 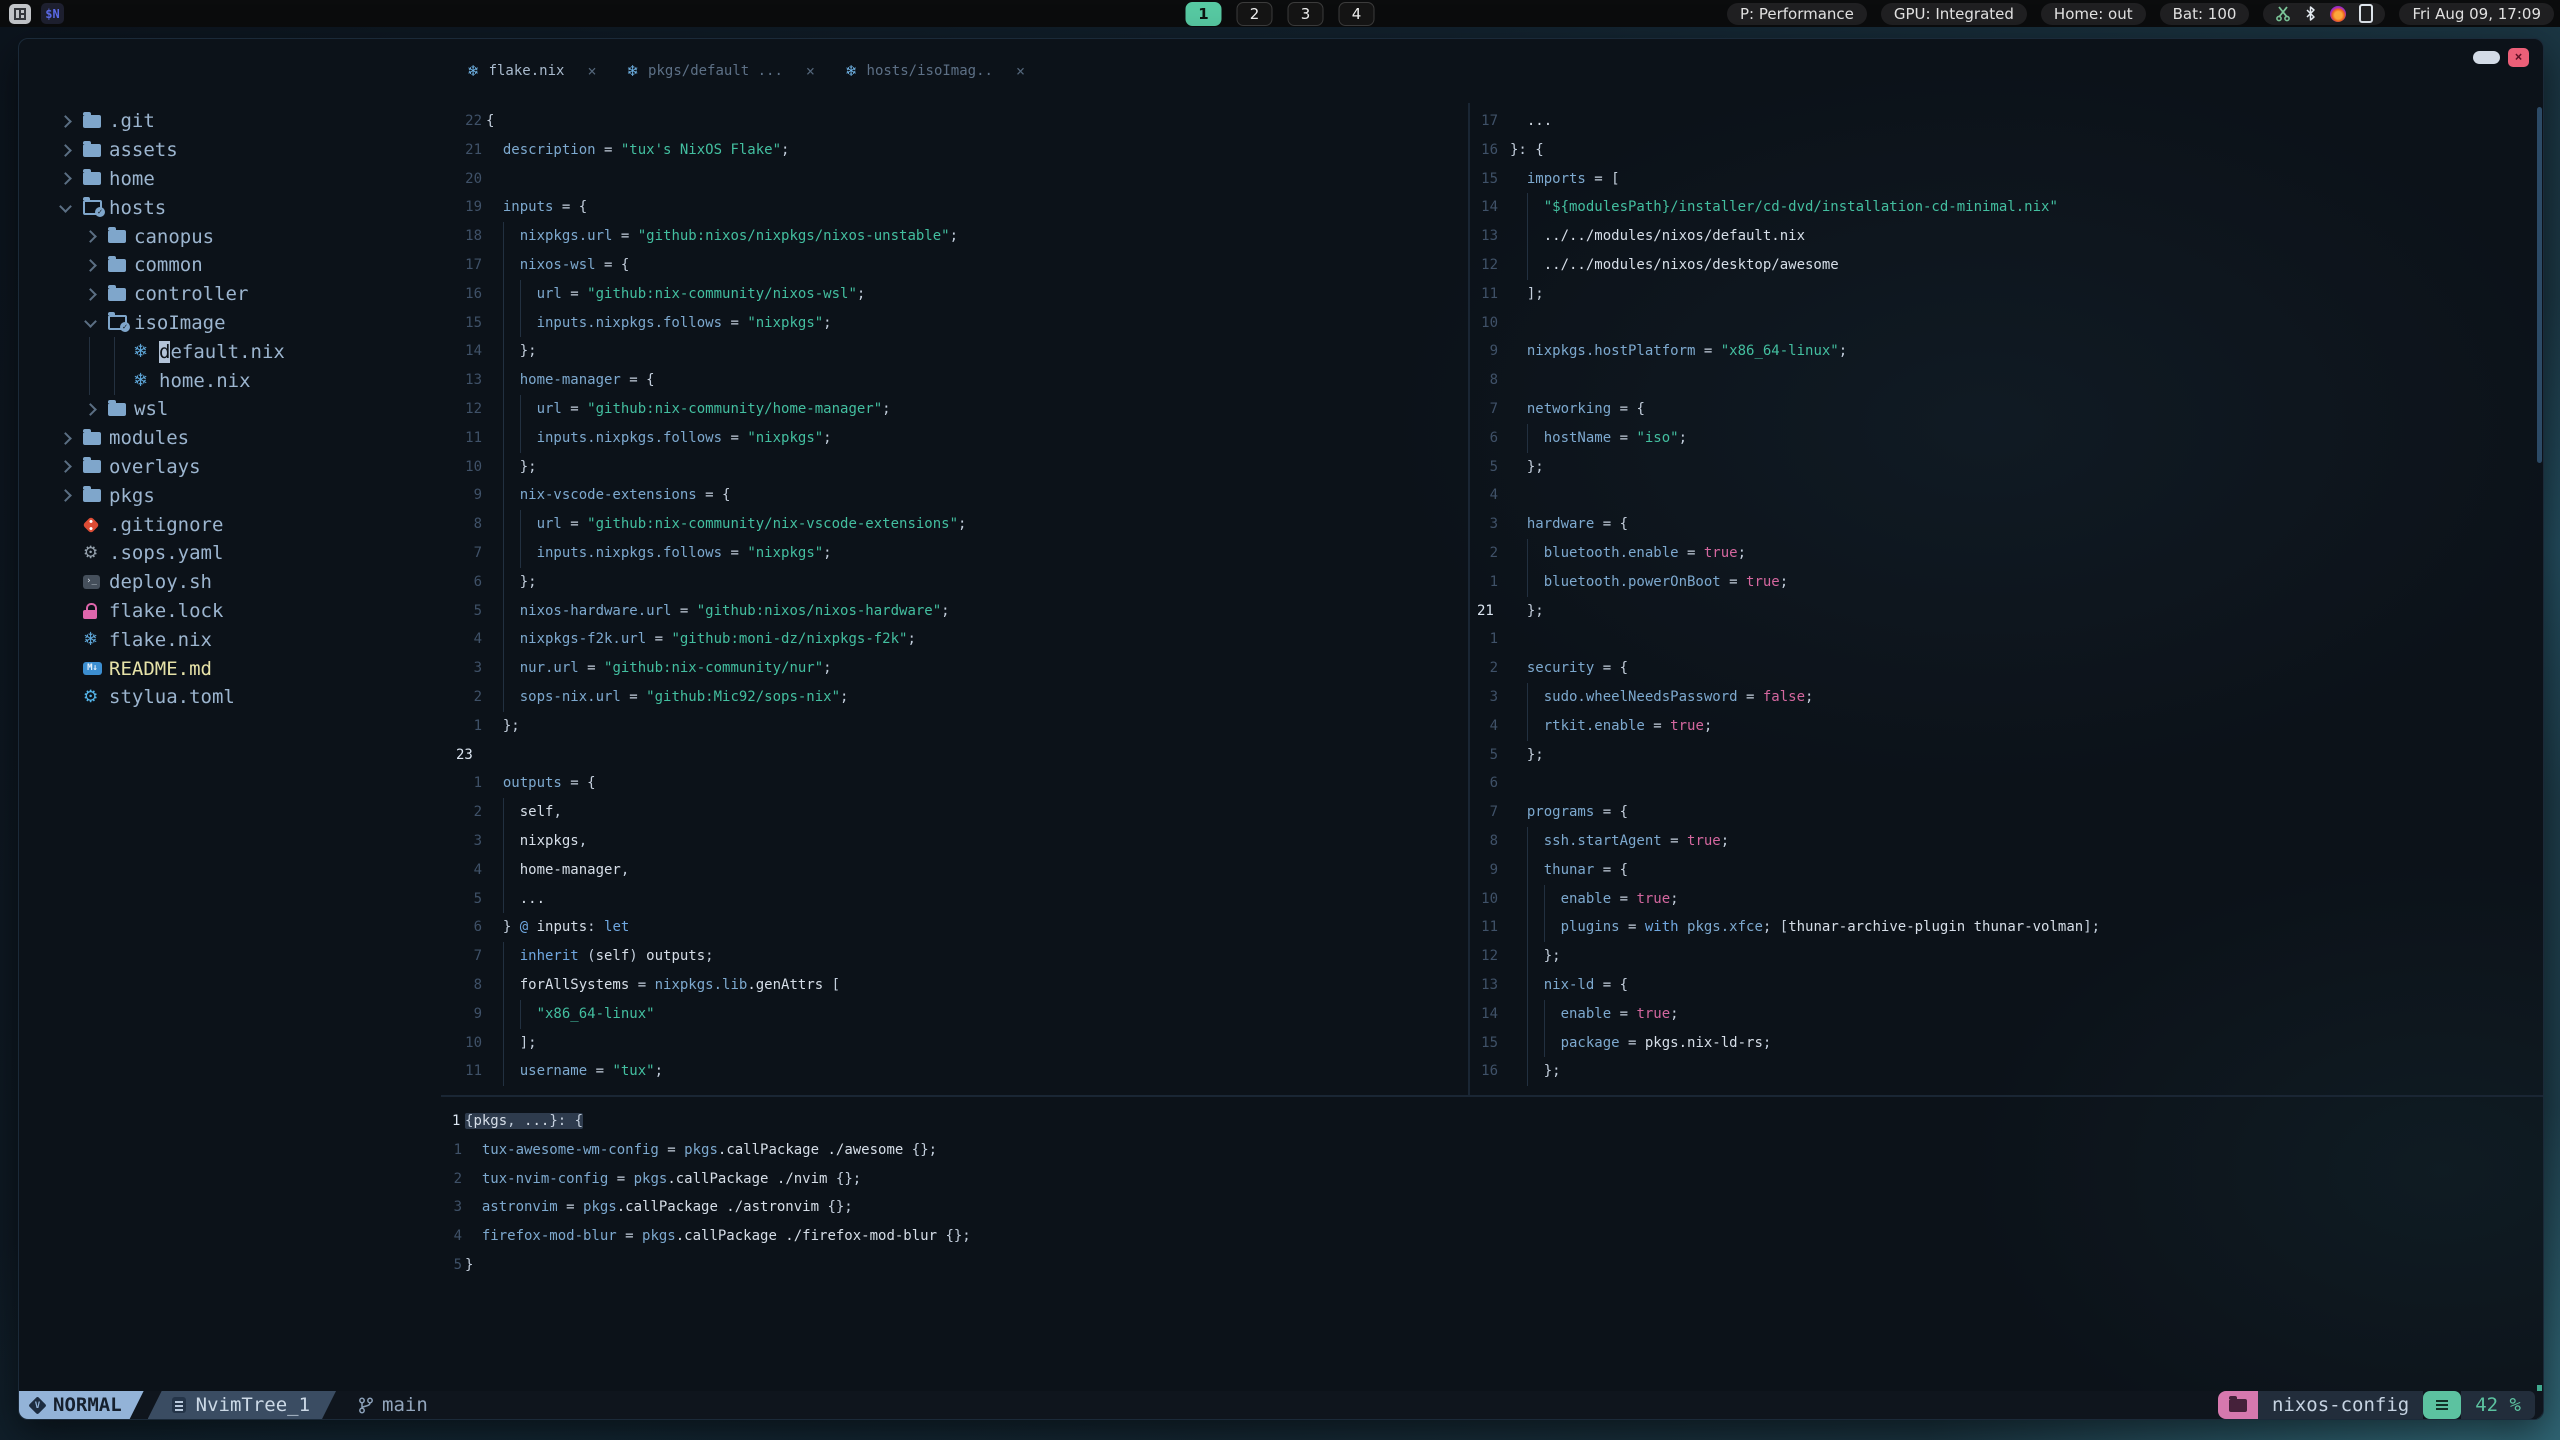 What do you see at coordinates (954, 438) in the screenshot?
I see `code-line: 11 inputs.nixpkgs.follows = "nixpkgs";` at bounding box center [954, 438].